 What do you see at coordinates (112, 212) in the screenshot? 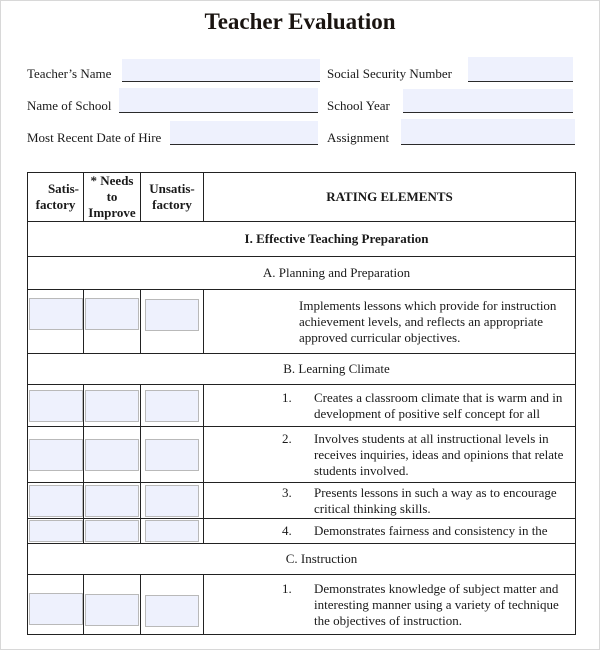
I see `header-needs-line2: Improve` at bounding box center [112, 212].